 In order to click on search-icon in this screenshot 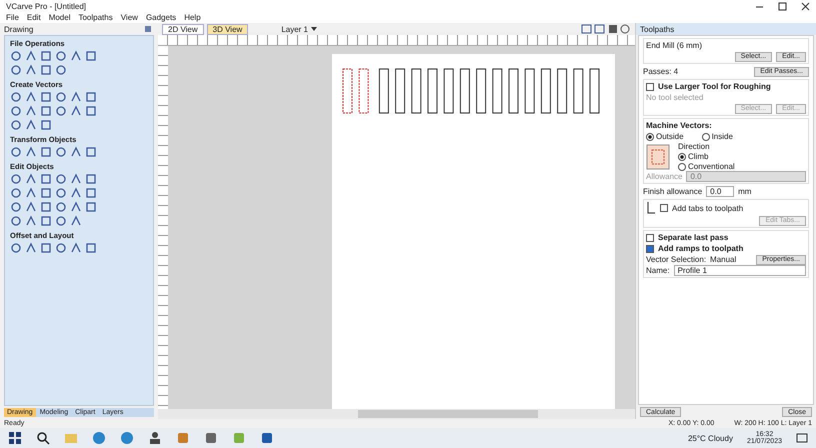, I will do `click(43, 438)`.